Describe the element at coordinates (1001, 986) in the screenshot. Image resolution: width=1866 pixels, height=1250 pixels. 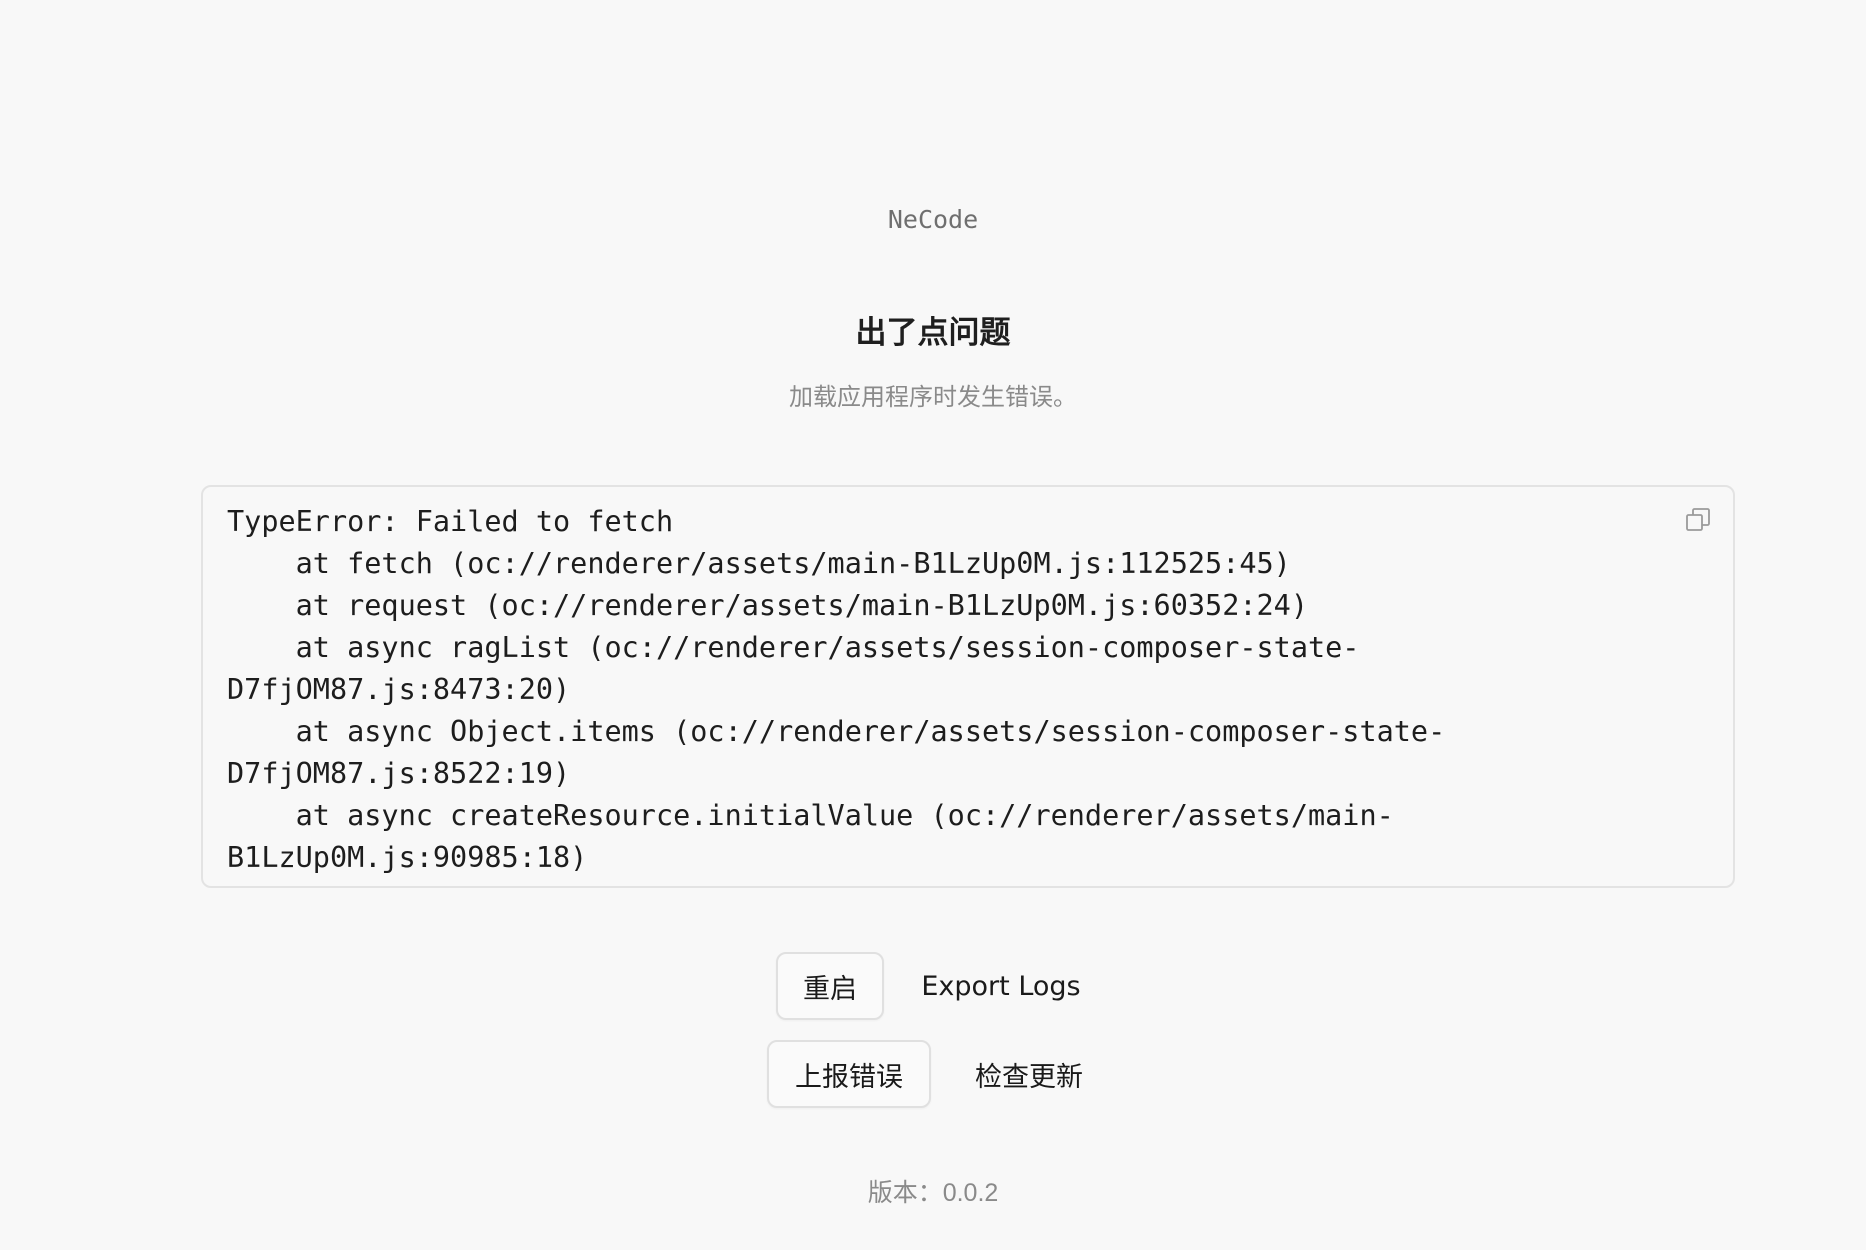
I see `export-logs-button: Export Logs` at that location.